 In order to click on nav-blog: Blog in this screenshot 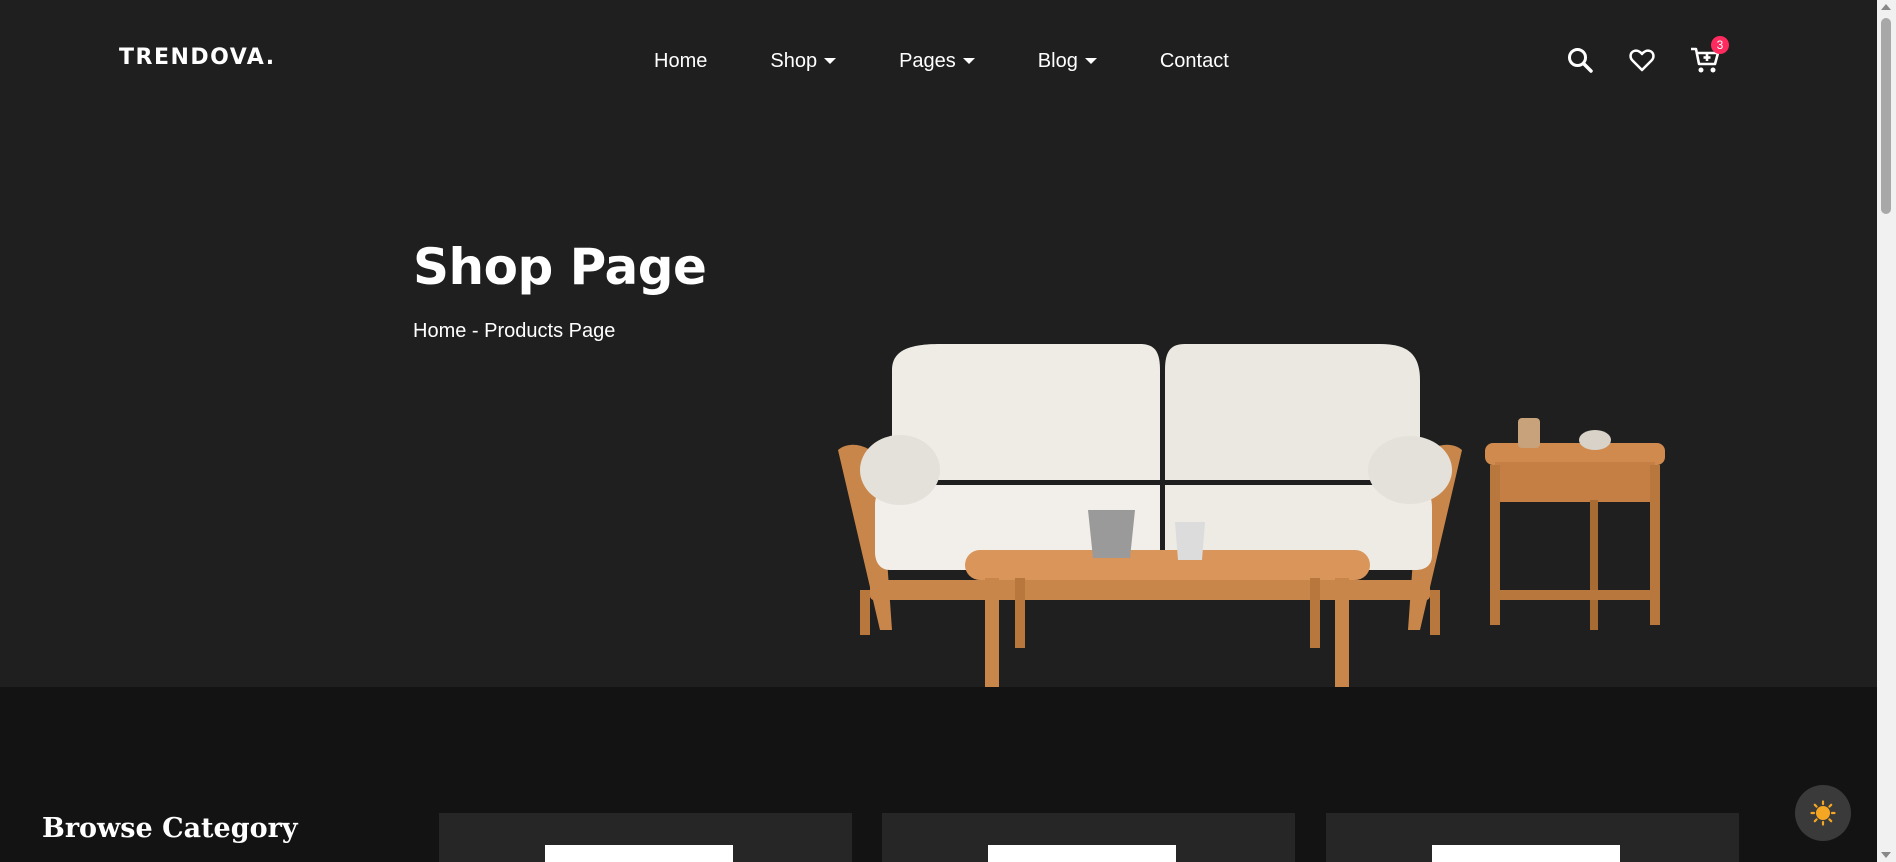, I will do `click(1067, 61)`.